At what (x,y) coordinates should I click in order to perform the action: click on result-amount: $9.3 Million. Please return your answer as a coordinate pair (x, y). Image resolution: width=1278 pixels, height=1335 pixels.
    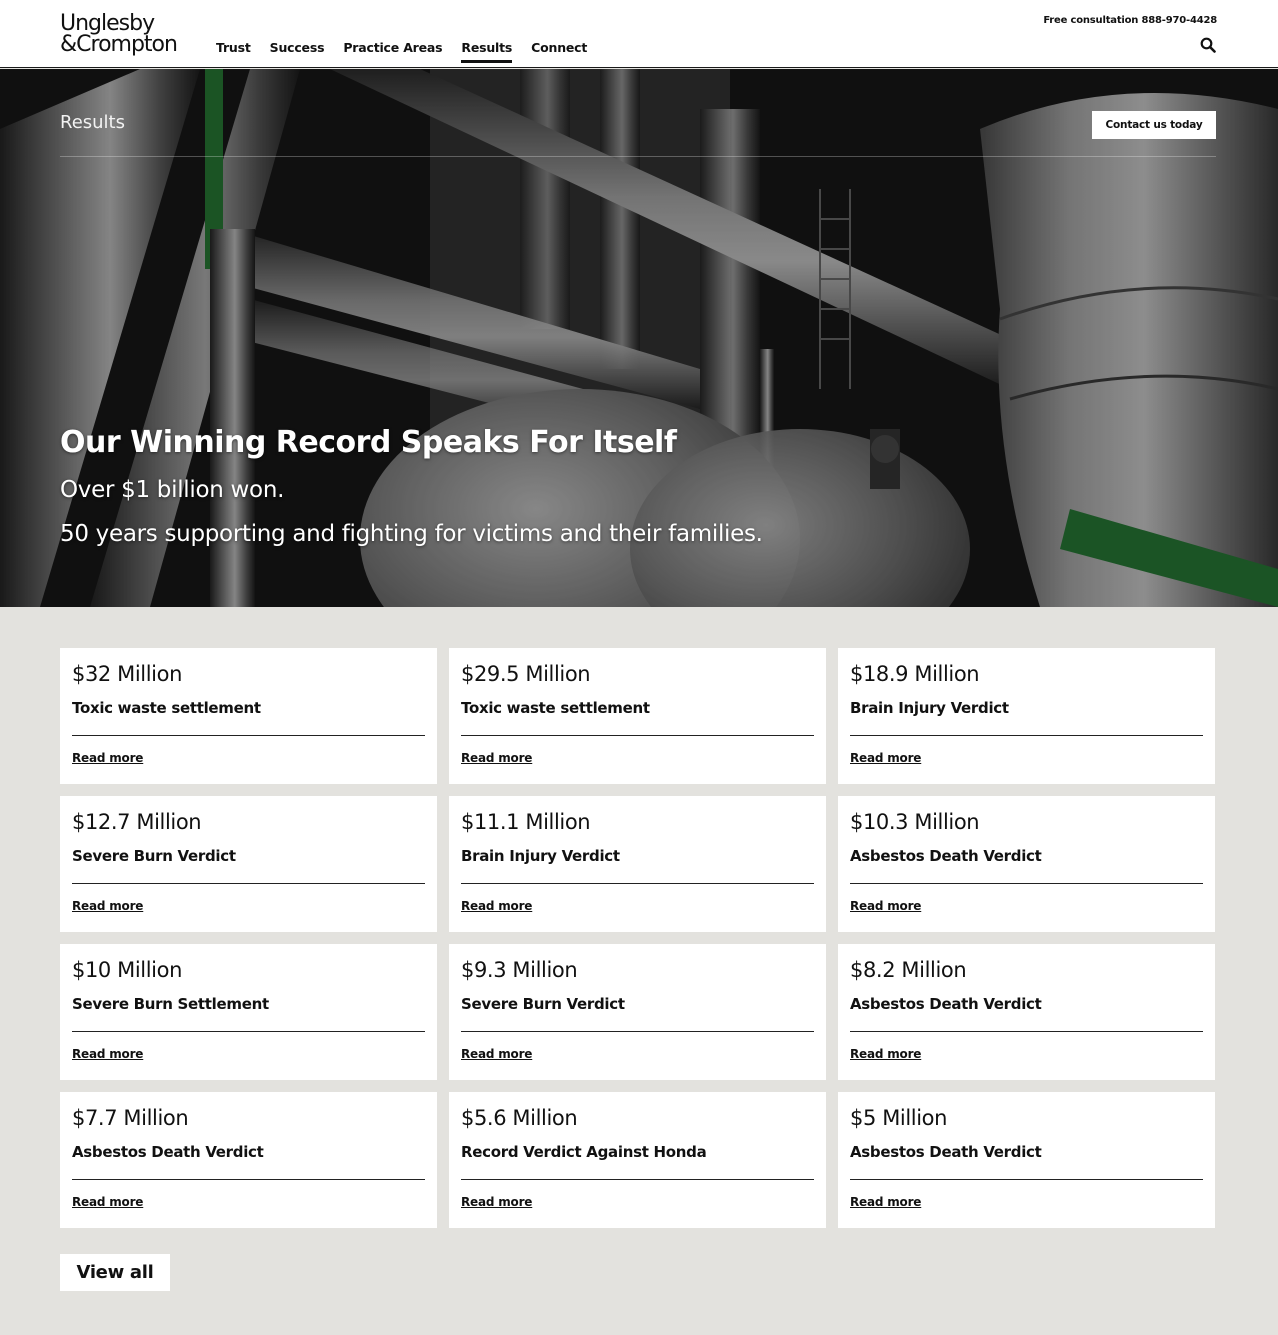
    Looking at the image, I should click on (519, 970).